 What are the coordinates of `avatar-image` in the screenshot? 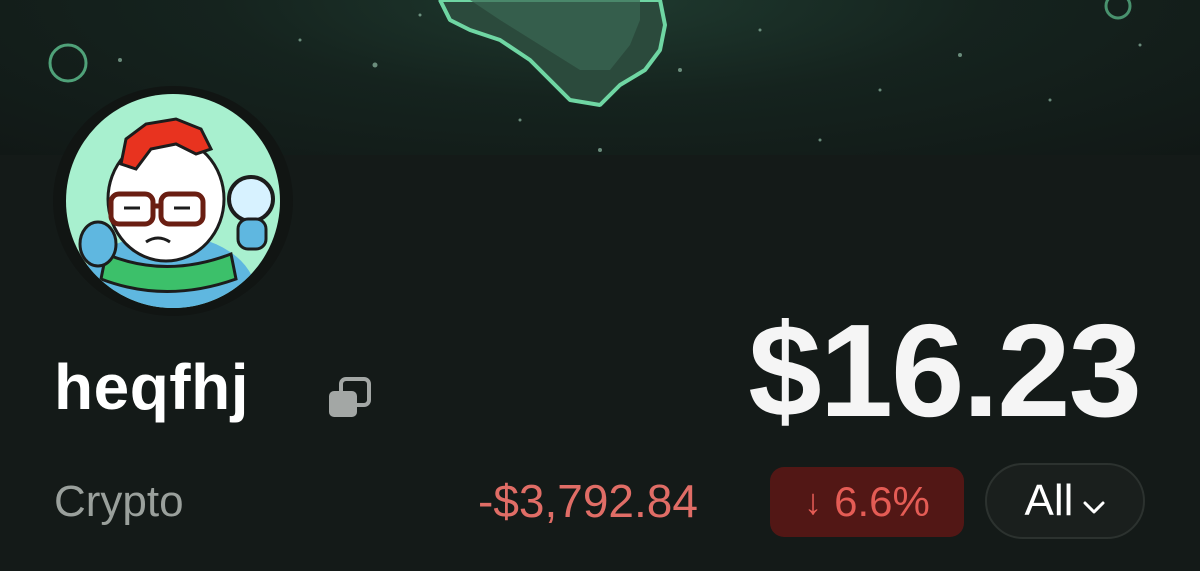 It's located at (173, 201).